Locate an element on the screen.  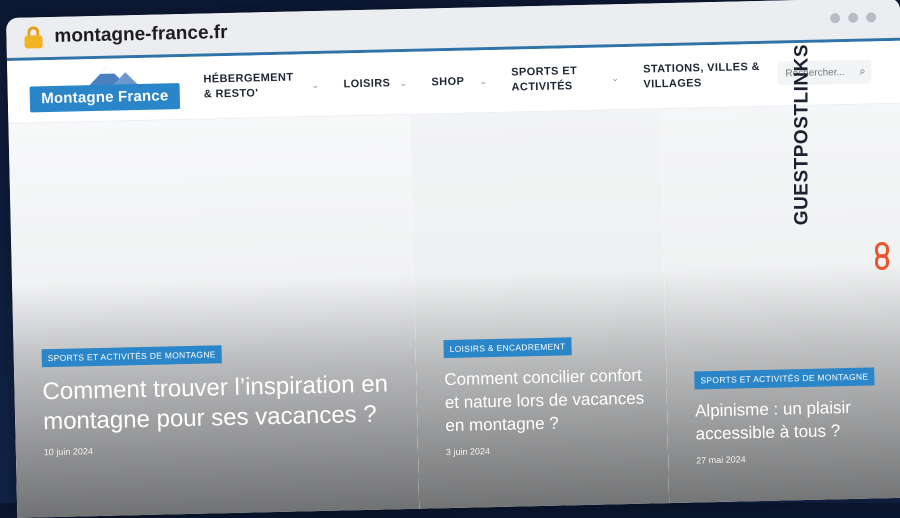
chain-link-icon is located at coordinates (882, 258).